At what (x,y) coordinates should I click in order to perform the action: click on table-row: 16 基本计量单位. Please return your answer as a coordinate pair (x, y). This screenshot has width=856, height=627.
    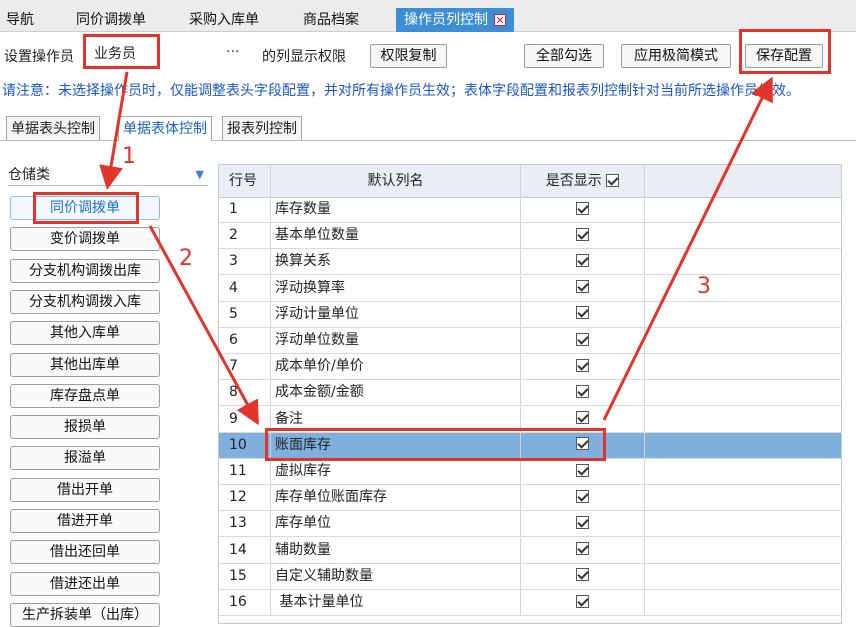
    Looking at the image, I should click on (530, 603).